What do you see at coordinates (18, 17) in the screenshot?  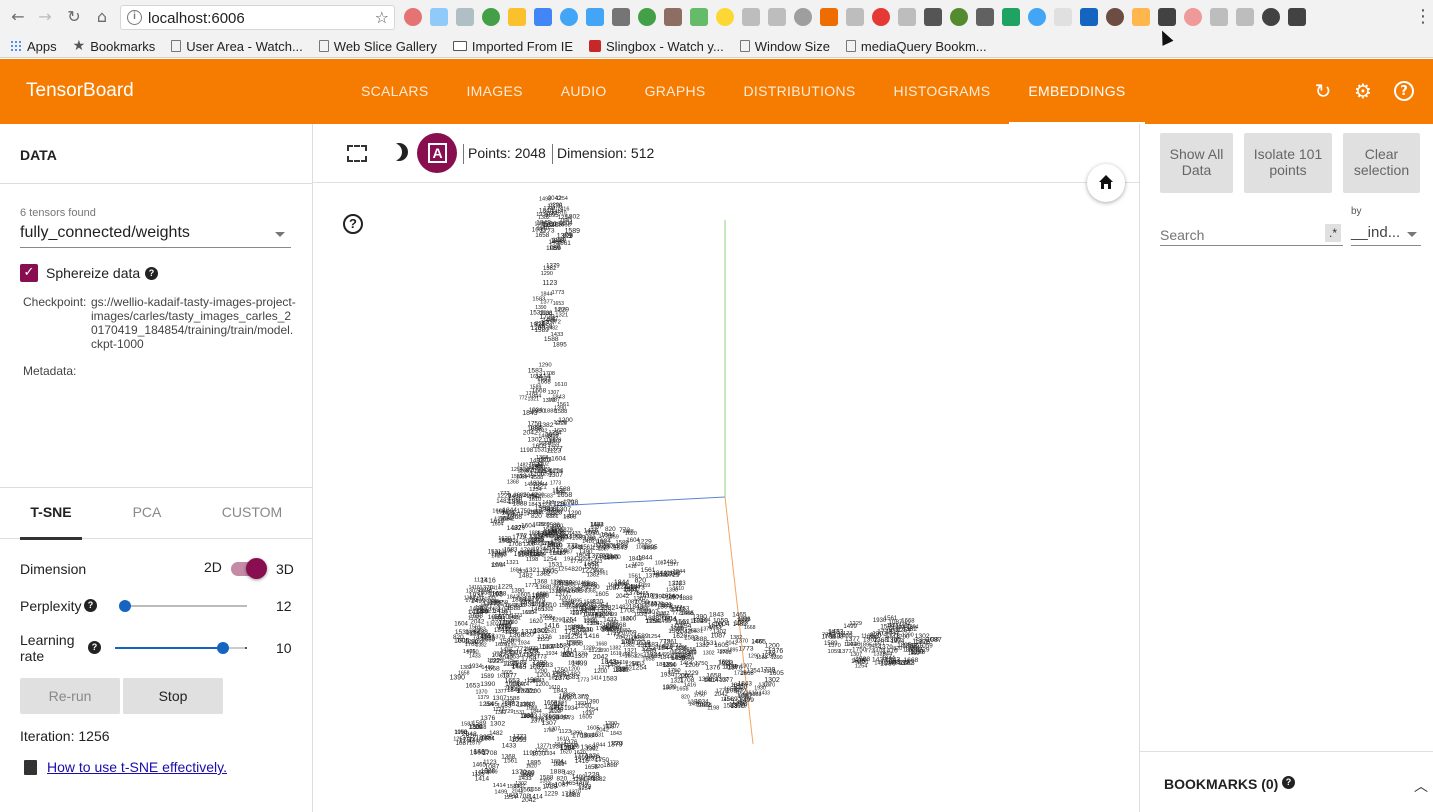 I see `back-icon: ←` at bounding box center [18, 17].